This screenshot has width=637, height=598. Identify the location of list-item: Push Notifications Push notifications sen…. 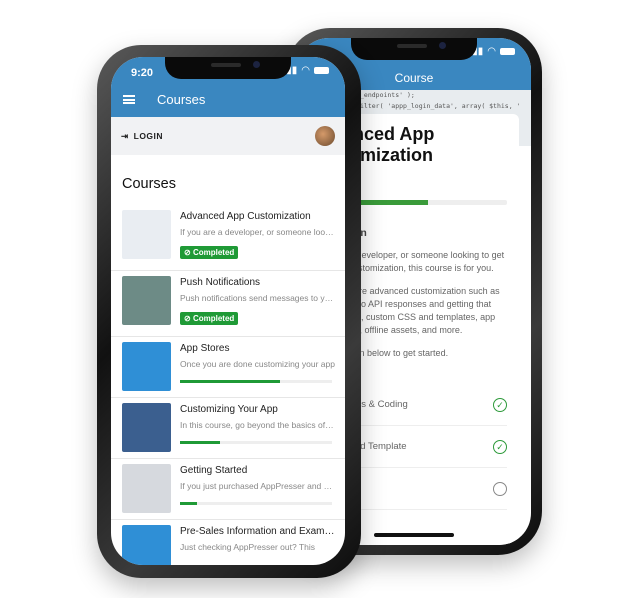
(228, 304).